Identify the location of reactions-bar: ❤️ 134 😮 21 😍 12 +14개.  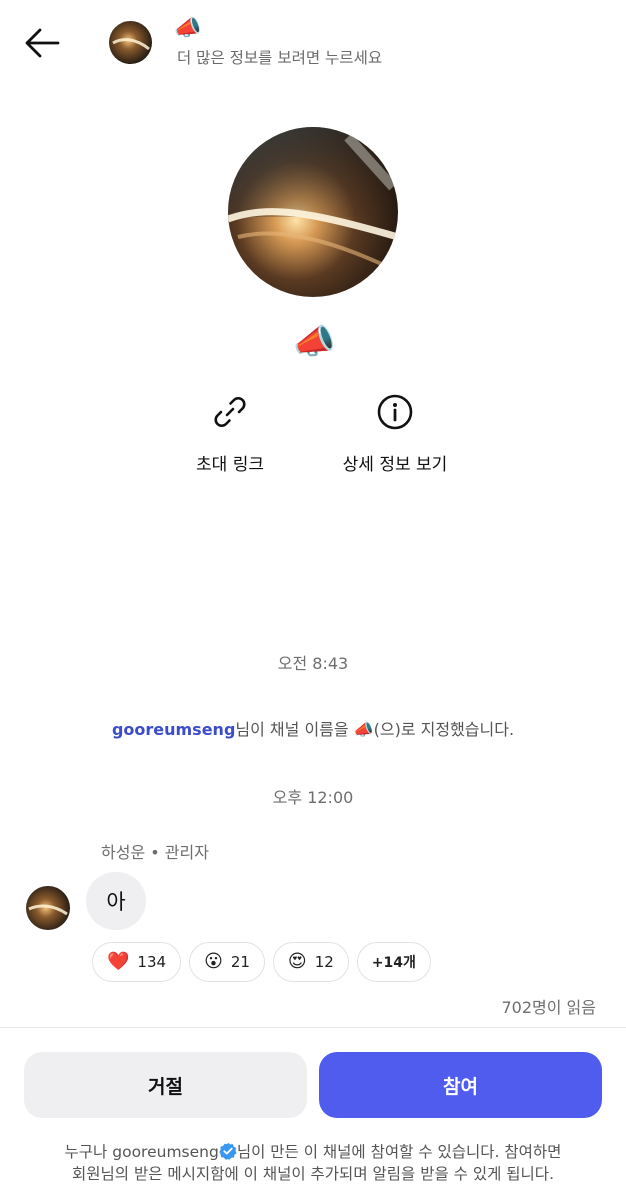
(261, 962).